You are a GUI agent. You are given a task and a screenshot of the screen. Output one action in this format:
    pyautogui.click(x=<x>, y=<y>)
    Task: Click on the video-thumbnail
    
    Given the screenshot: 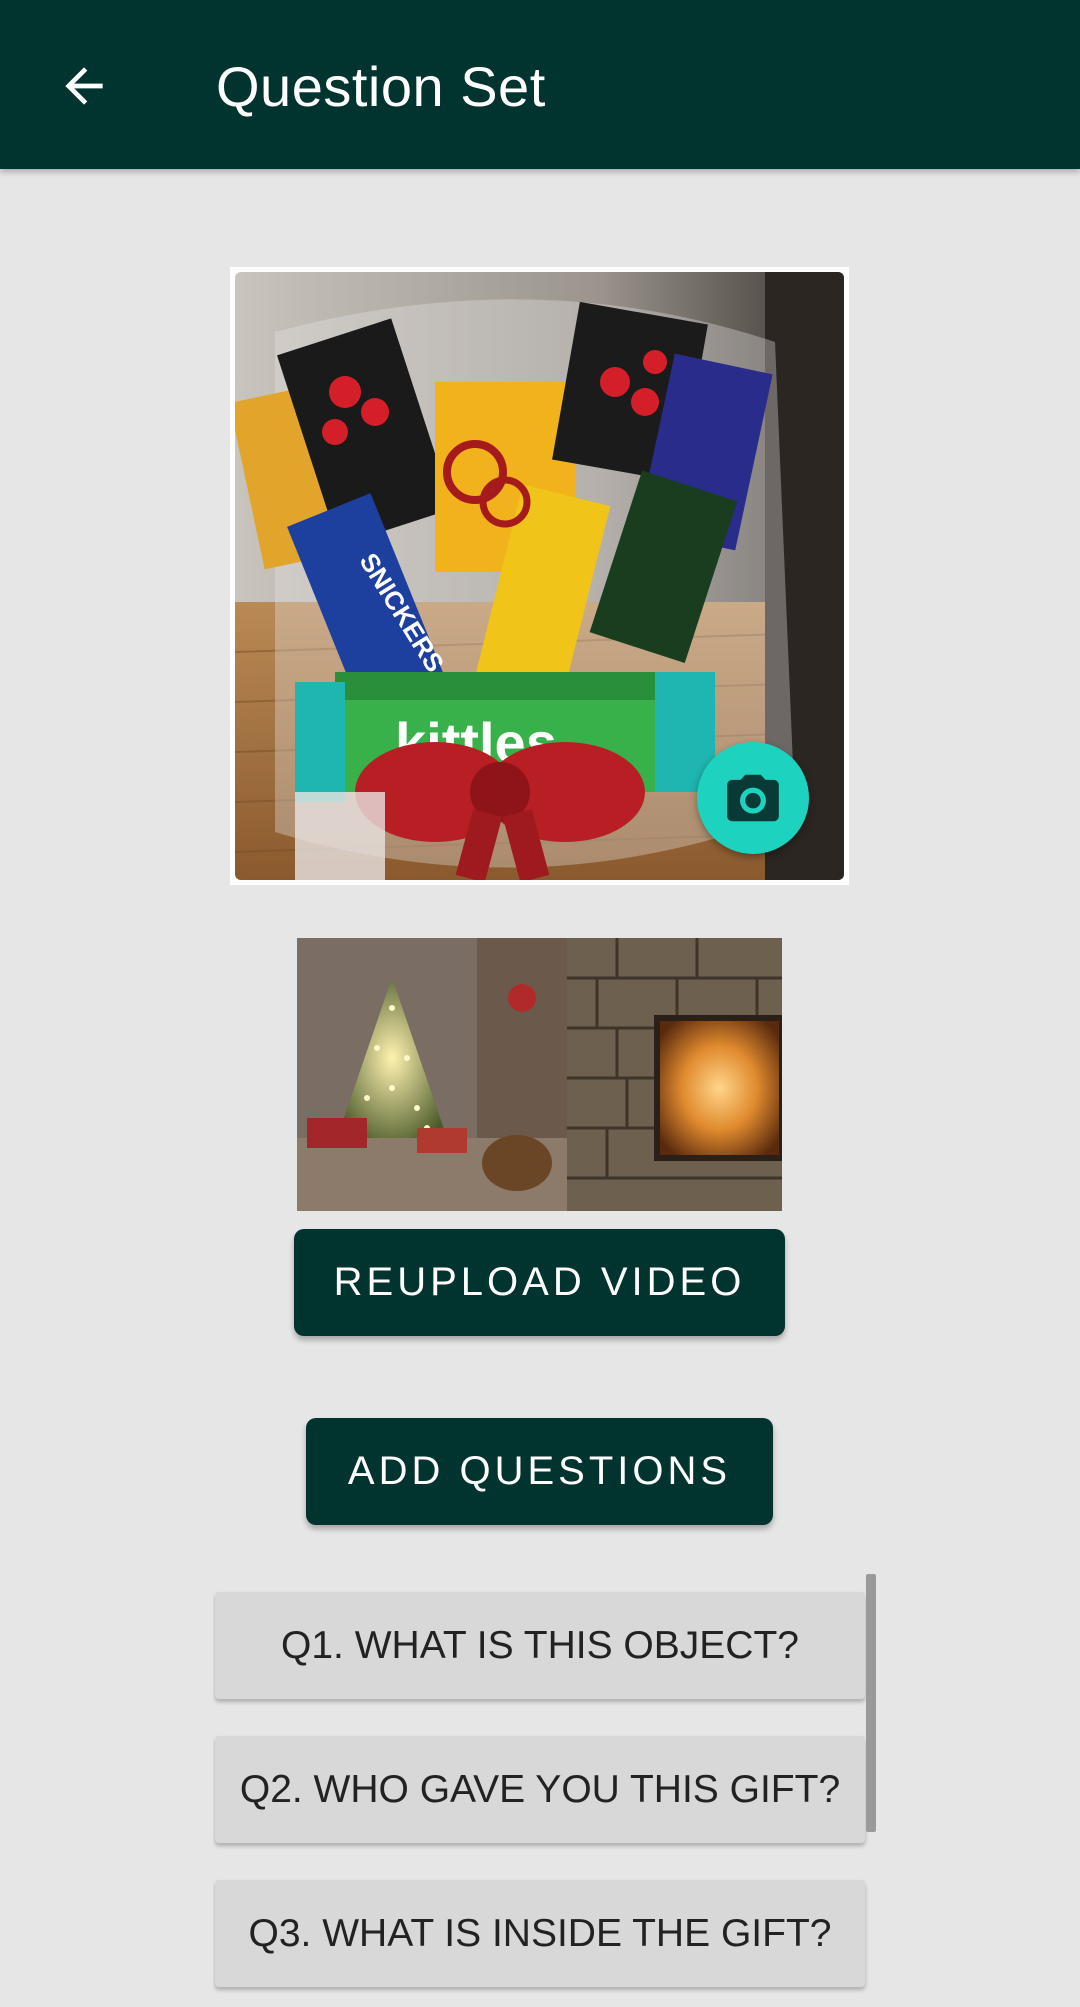 What is the action you would take?
    pyautogui.click(x=539, y=1074)
    